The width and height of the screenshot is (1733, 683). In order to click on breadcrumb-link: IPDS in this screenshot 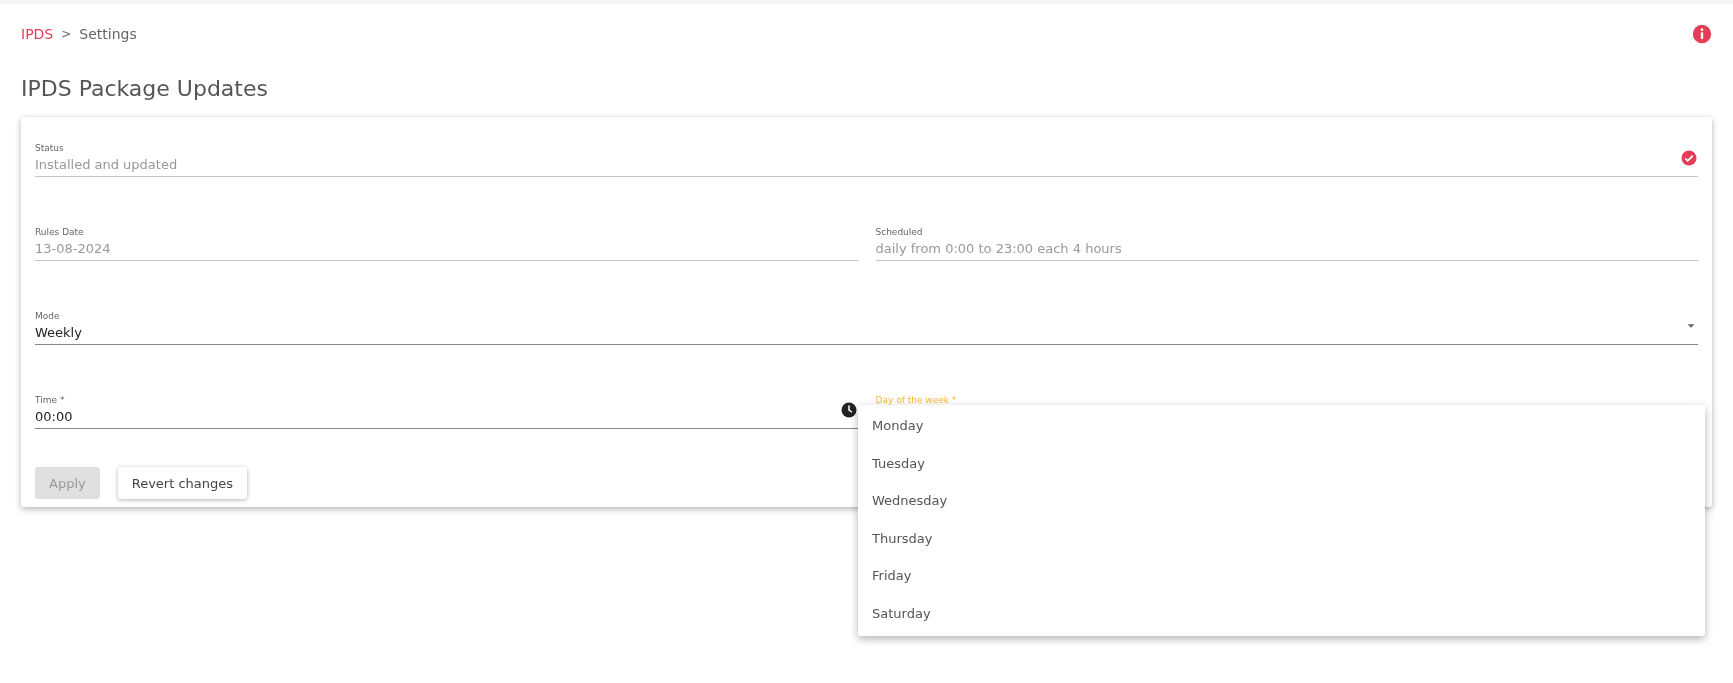, I will do `click(37, 34)`.